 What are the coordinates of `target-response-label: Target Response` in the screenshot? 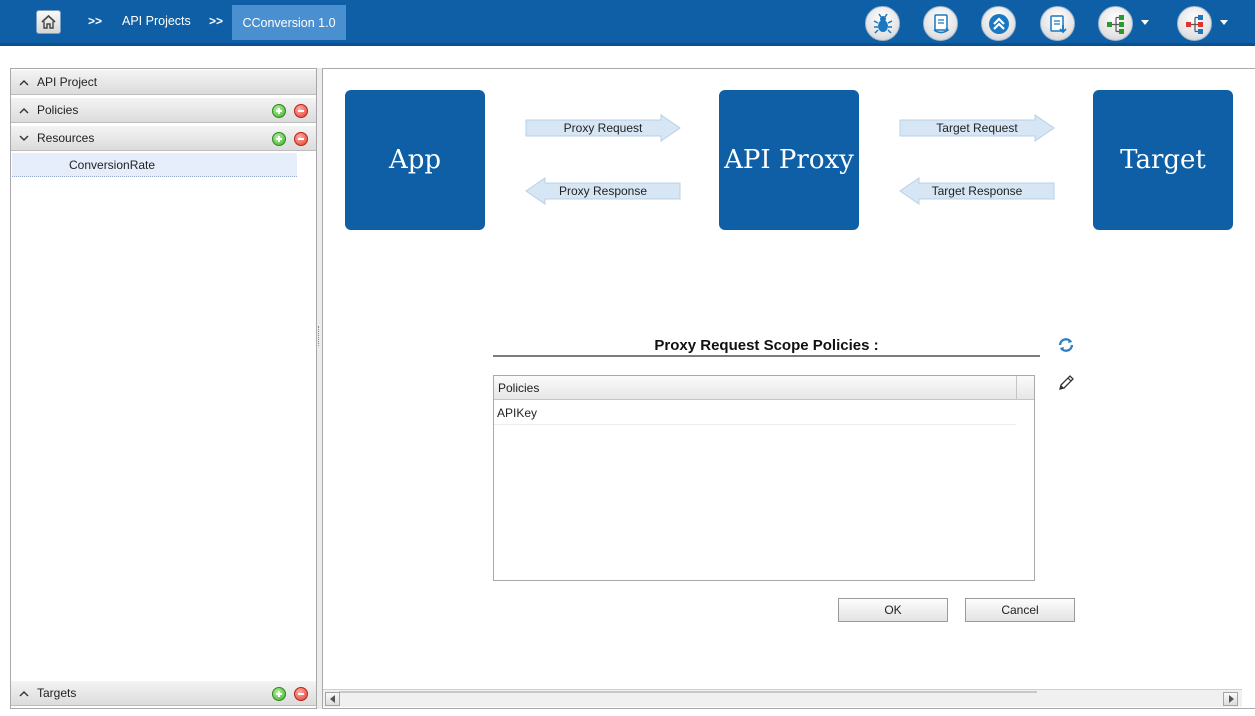 It's located at (977, 191).